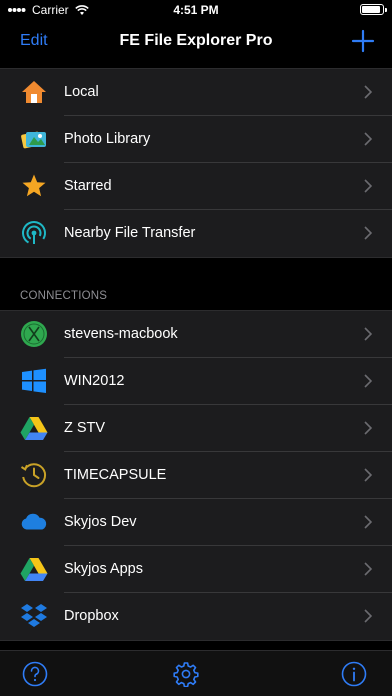 The width and height of the screenshot is (392, 696). I want to click on status-bar: Carrier 4:51 PM, so click(196, 10).